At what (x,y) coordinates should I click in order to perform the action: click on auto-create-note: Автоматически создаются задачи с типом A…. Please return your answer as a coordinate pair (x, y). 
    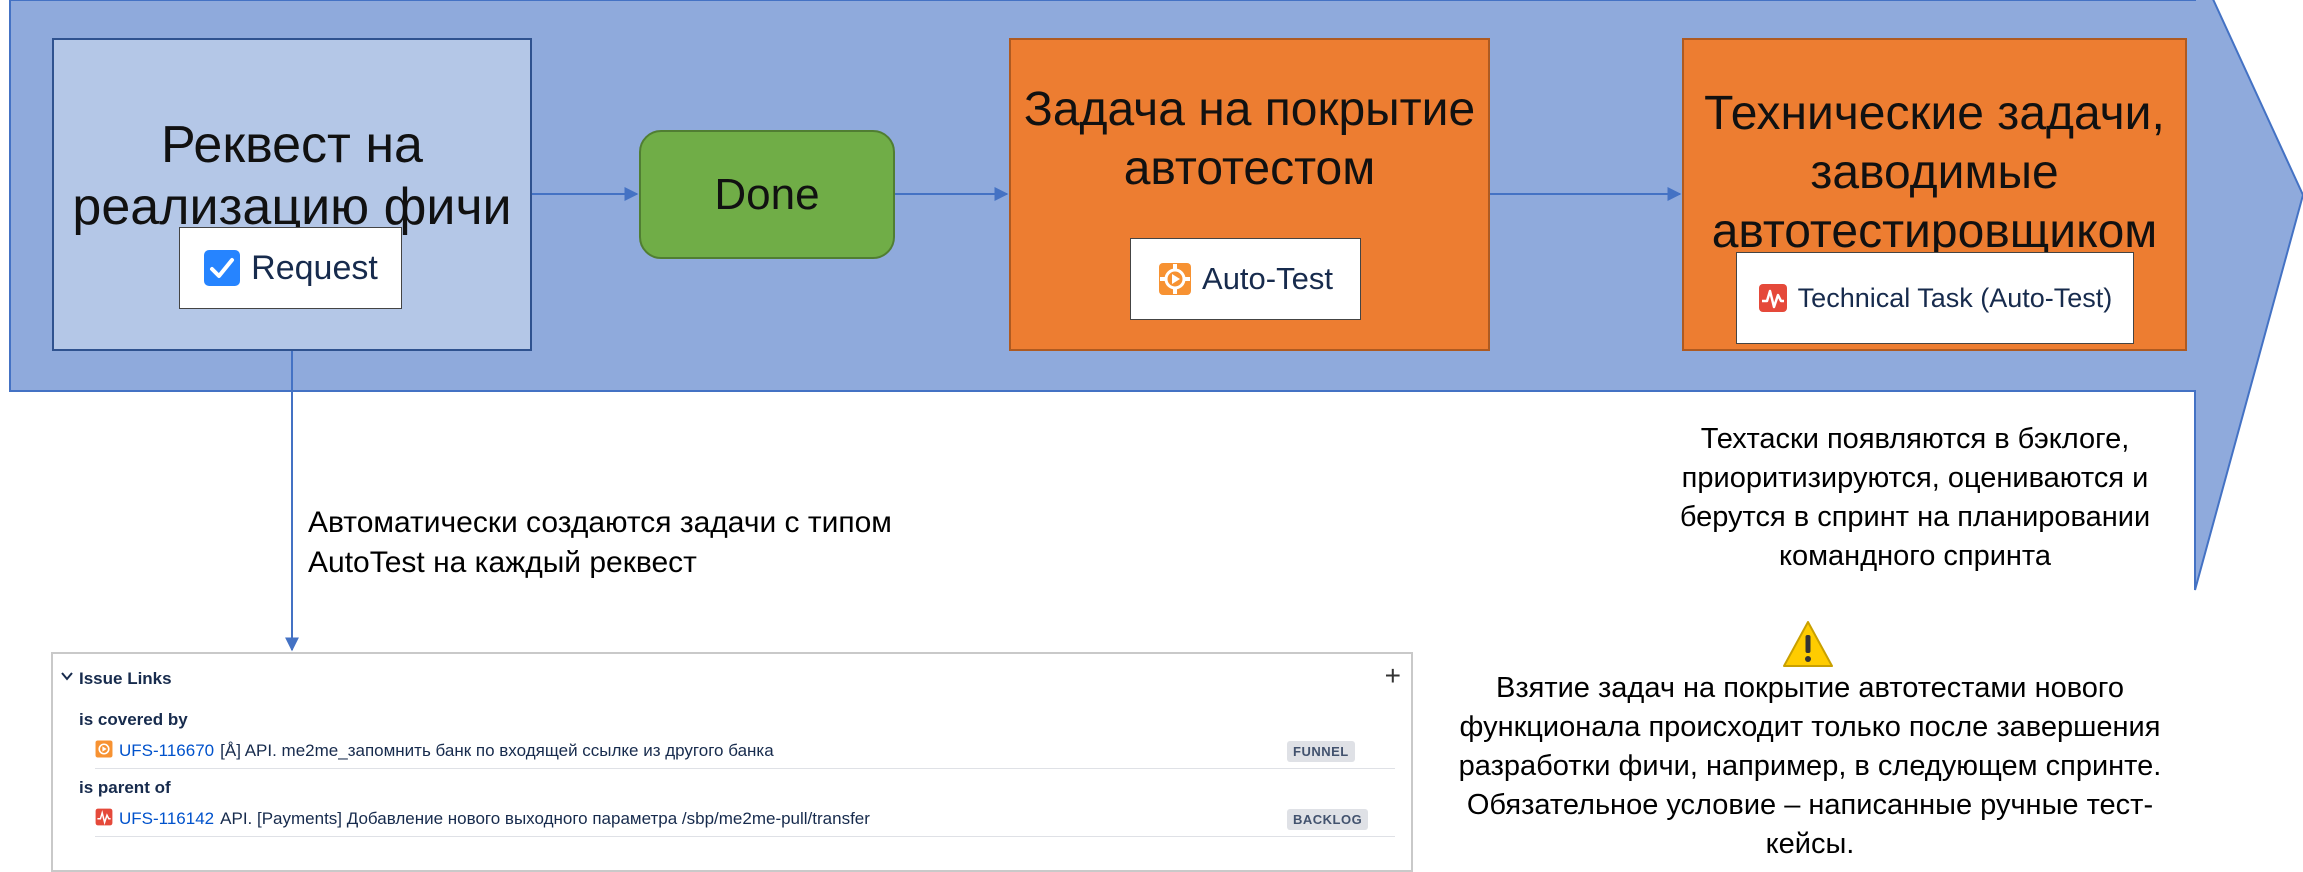
    Looking at the image, I should click on (600, 542).